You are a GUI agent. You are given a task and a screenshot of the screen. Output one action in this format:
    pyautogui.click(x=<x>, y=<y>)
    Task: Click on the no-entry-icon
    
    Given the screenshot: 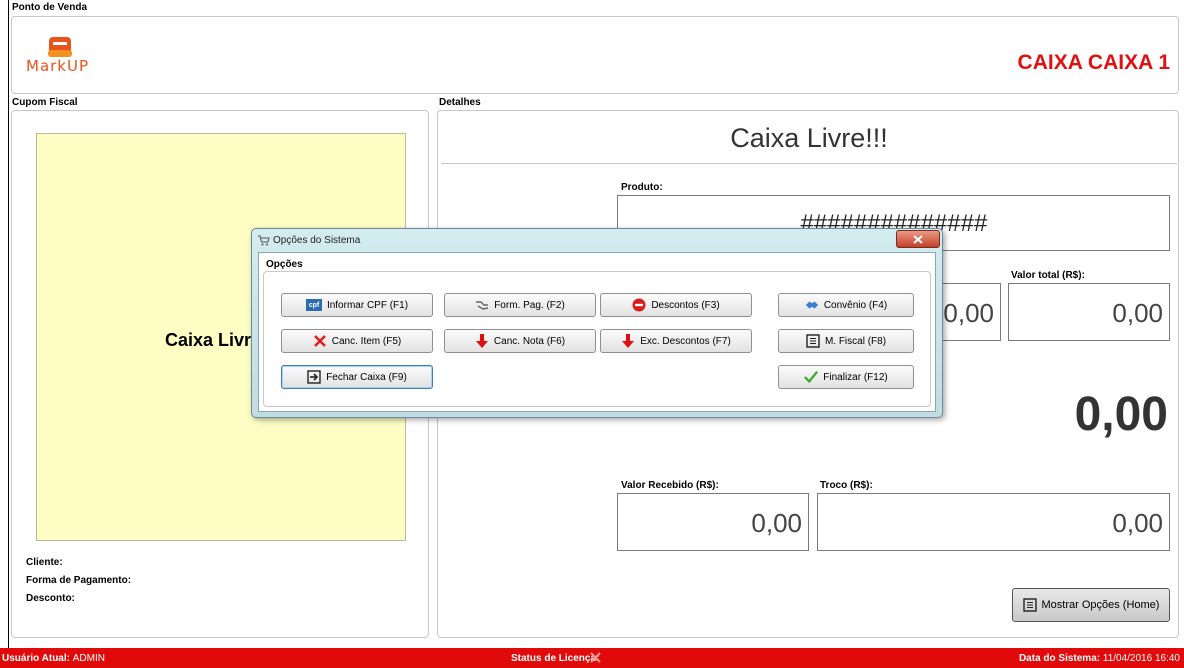 What is the action you would take?
    pyautogui.click(x=639, y=305)
    